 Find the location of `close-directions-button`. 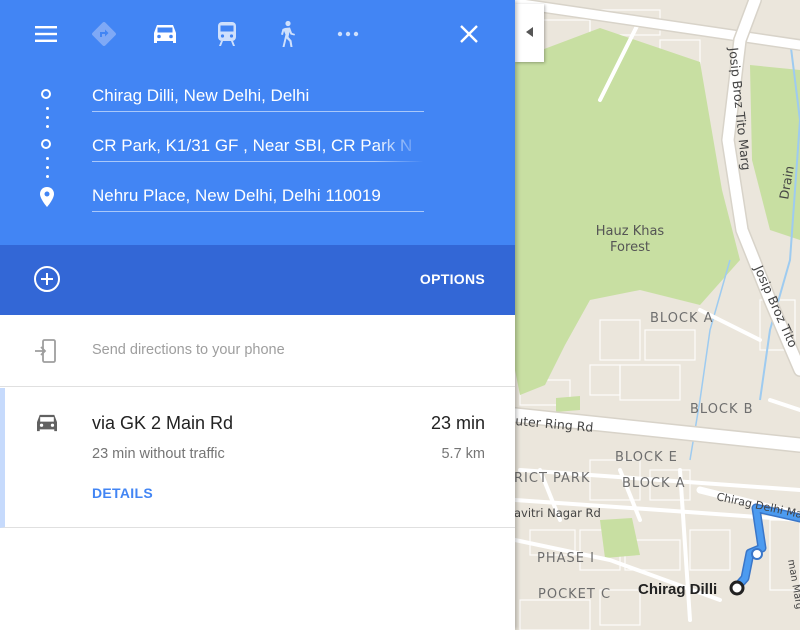

close-directions-button is located at coordinates (469, 34).